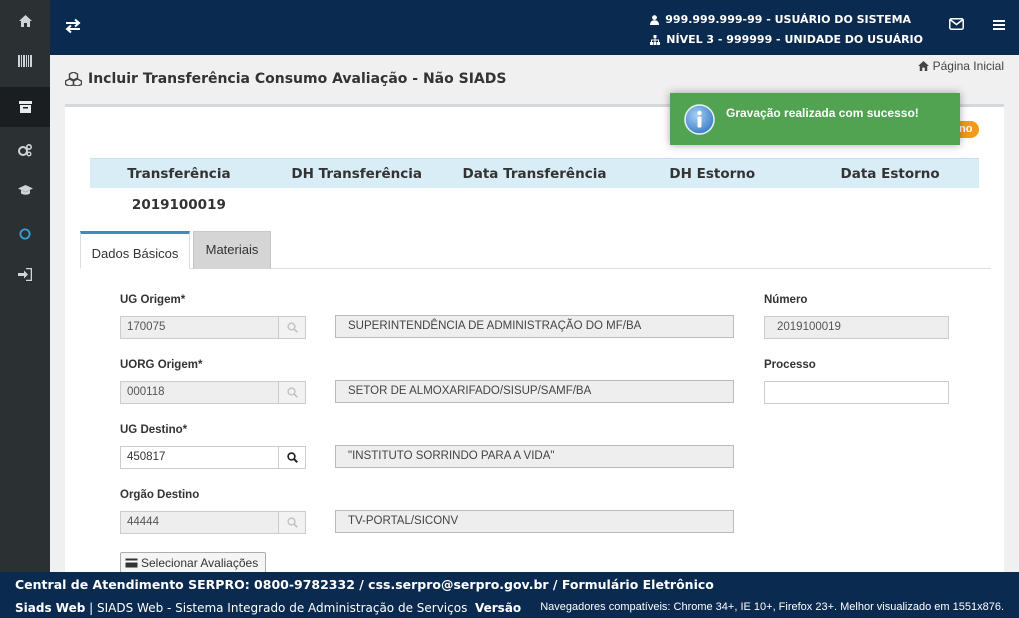  I want to click on barcode-icon, so click(25, 61).